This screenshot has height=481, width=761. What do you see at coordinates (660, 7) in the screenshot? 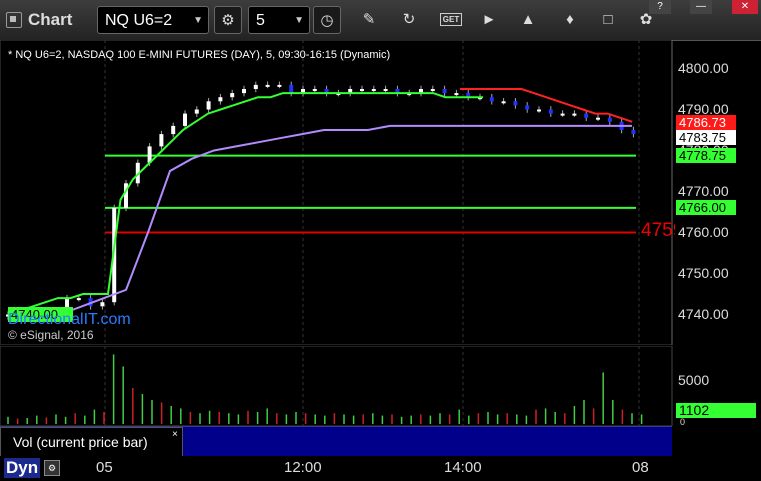
I see `help-button: ?` at bounding box center [660, 7].